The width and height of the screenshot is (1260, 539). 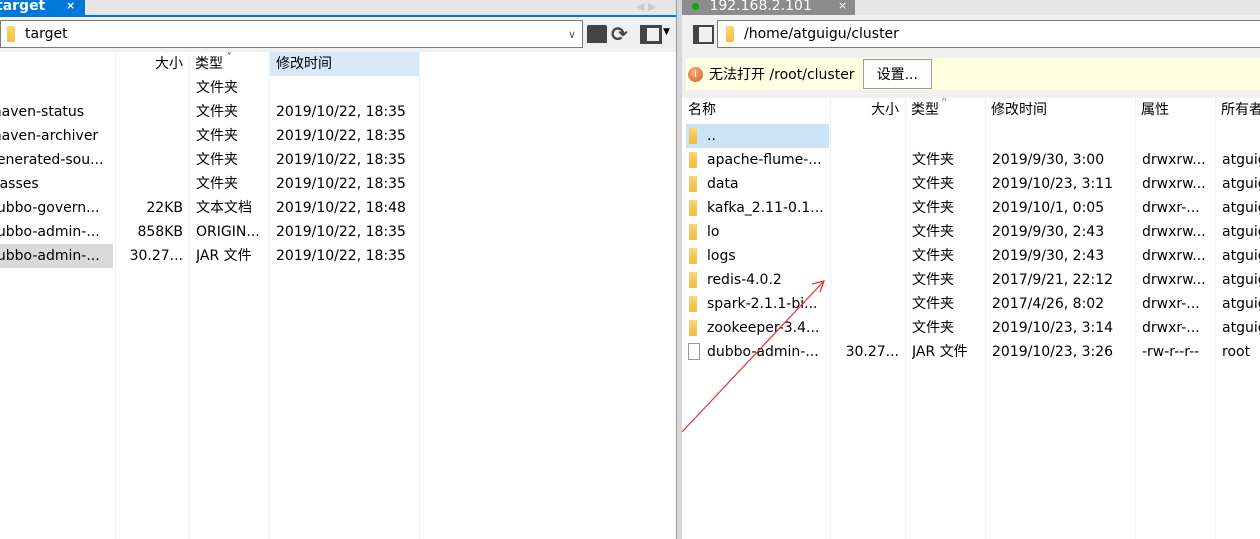 What do you see at coordinates (756, 110) in the screenshot?
I see `column-header-name: 名称` at bounding box center [756, 110].